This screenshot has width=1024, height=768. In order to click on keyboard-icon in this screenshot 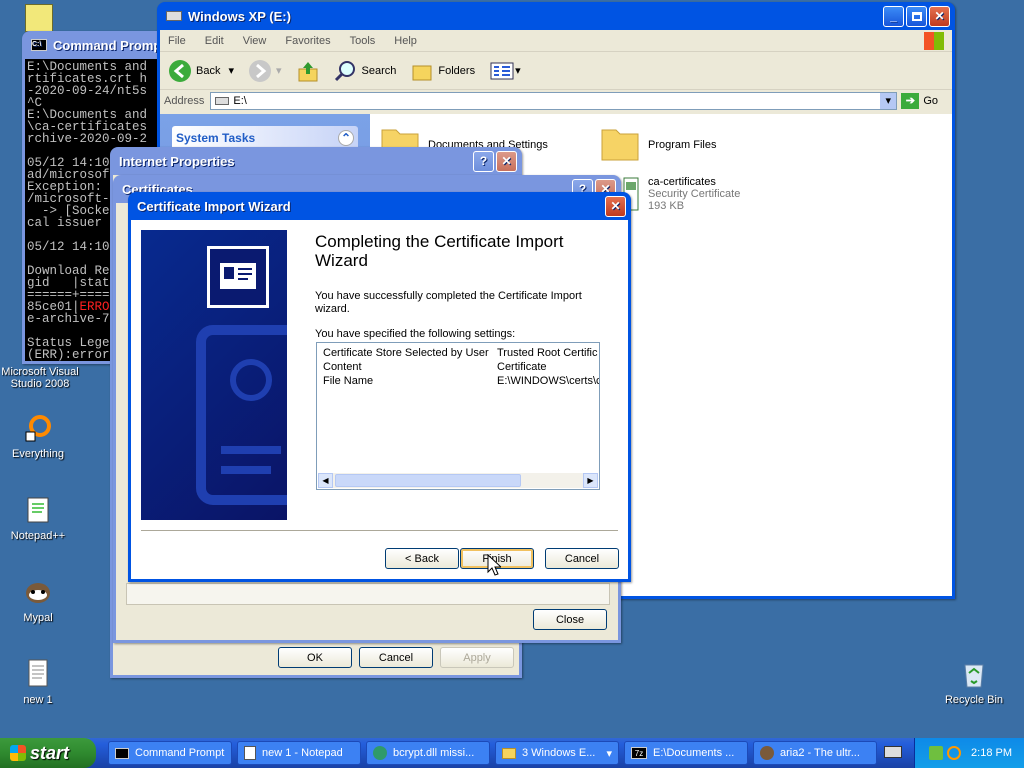, I will do `click(893, 752)`.